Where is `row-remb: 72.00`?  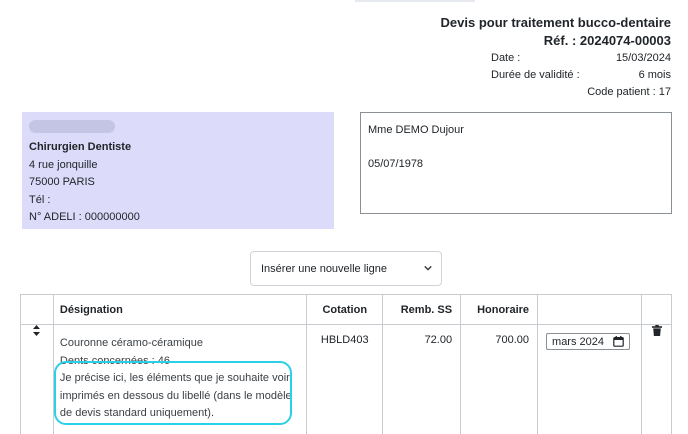
row-remb: 72.00 is located at coordinates (422, 379).